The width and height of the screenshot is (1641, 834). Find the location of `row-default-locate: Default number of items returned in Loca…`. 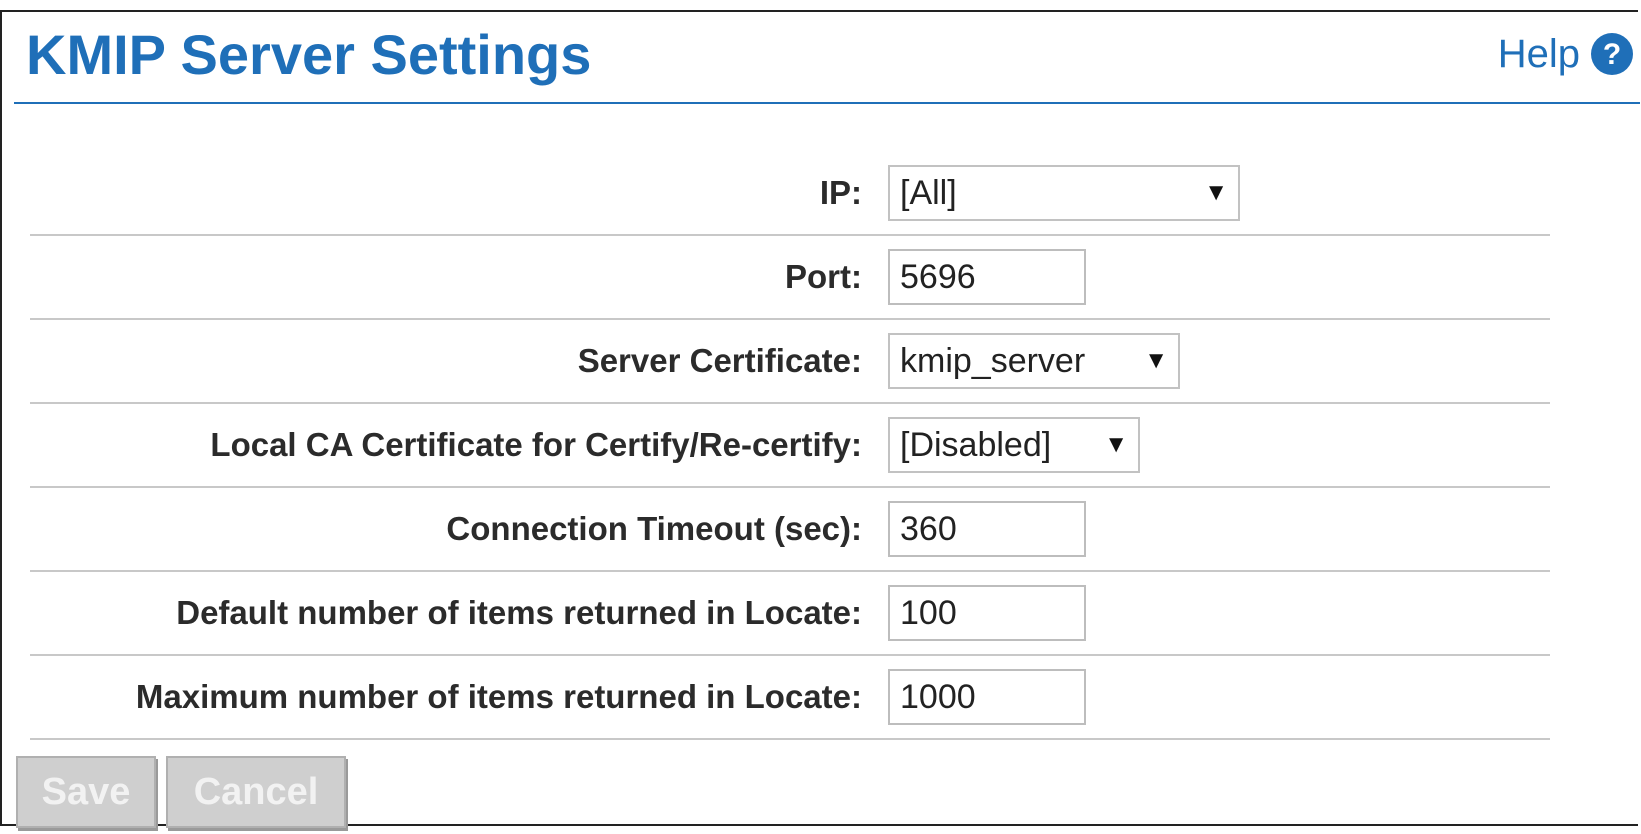

row-default-locate: Default number of items returned in Loca… is located at coordinates (790, 614).